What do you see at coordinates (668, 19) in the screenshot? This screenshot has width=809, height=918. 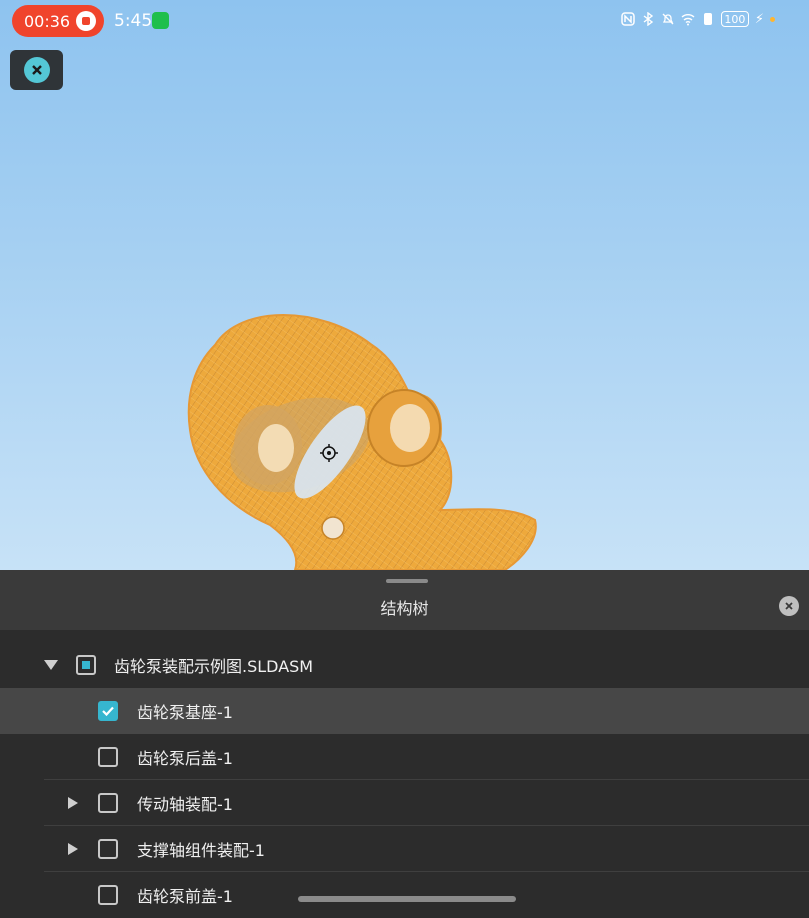 I see `silent-icon` at bounding box center [668, 19].